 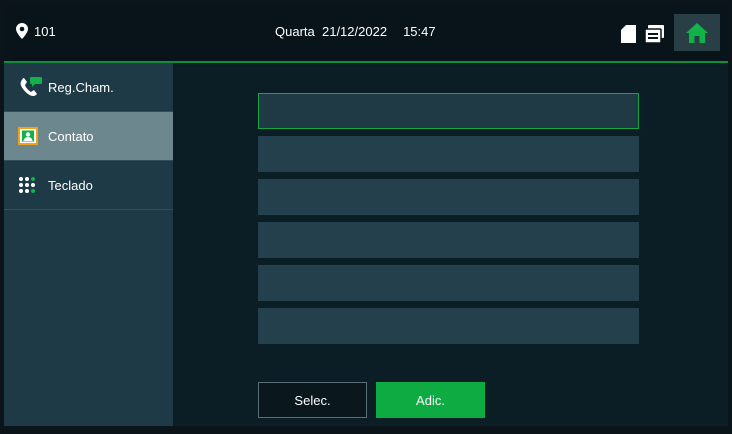 What do you see at coordinates (71, 136) in the screenshot?
I see `sidebar-item-label: Contato` at bounding box center [71, 136].